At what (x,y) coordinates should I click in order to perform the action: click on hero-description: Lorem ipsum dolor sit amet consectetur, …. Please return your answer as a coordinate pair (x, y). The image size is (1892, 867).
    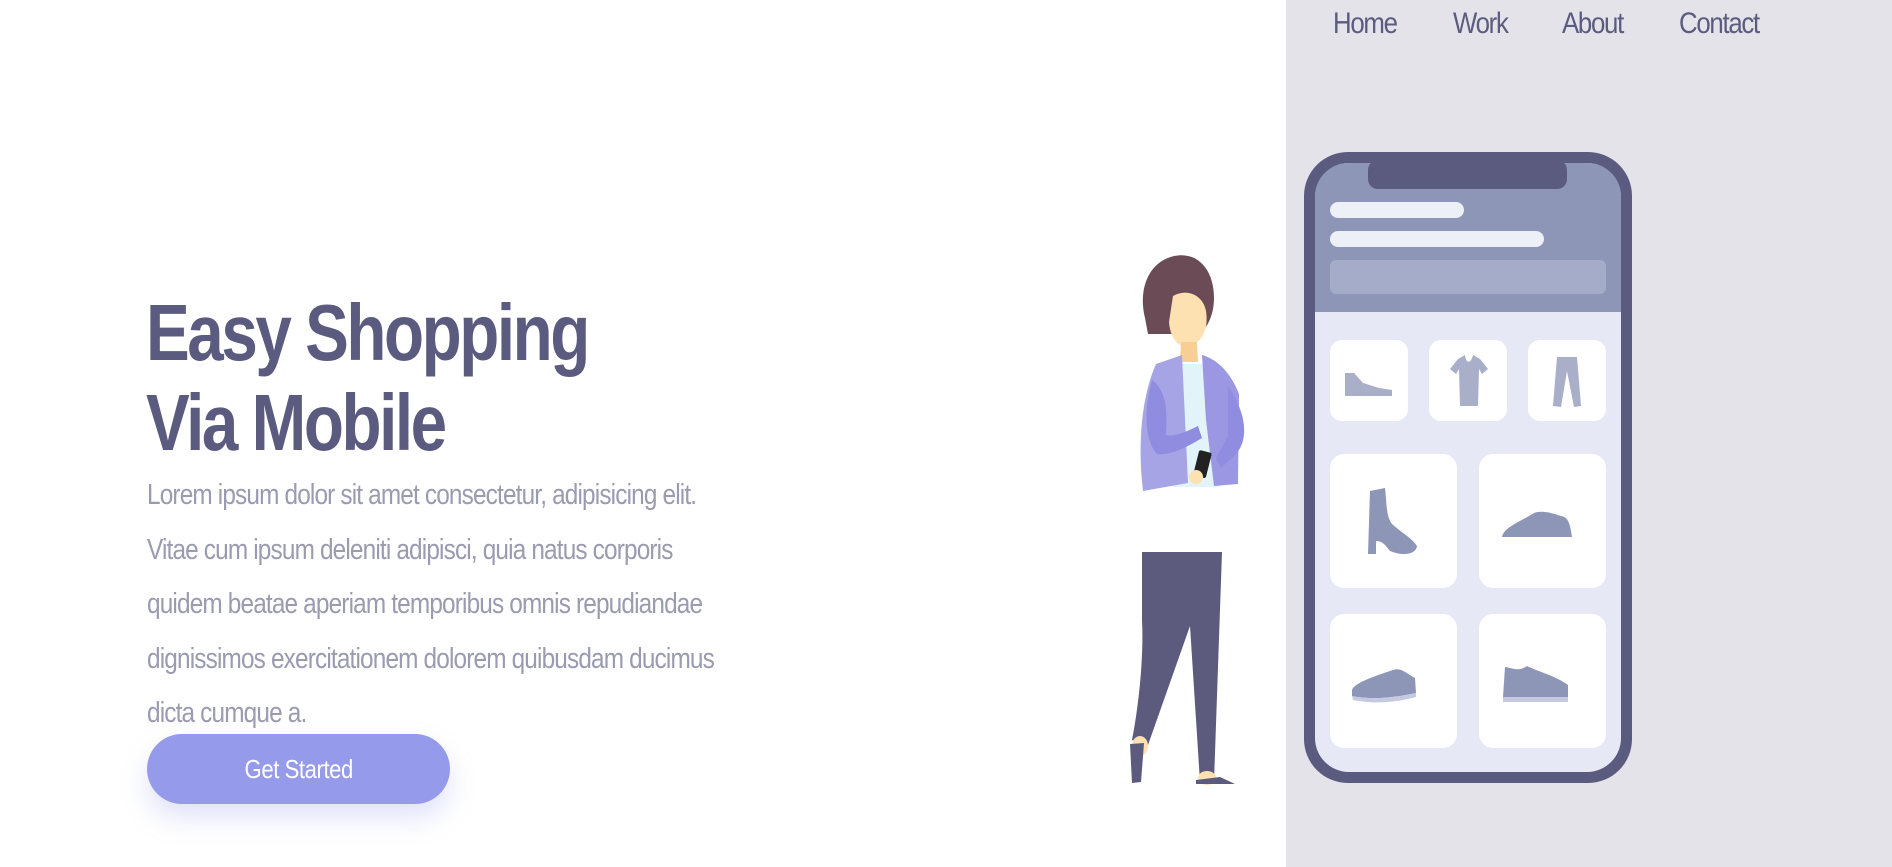
    Looking at the image, I should click on (431, 604).